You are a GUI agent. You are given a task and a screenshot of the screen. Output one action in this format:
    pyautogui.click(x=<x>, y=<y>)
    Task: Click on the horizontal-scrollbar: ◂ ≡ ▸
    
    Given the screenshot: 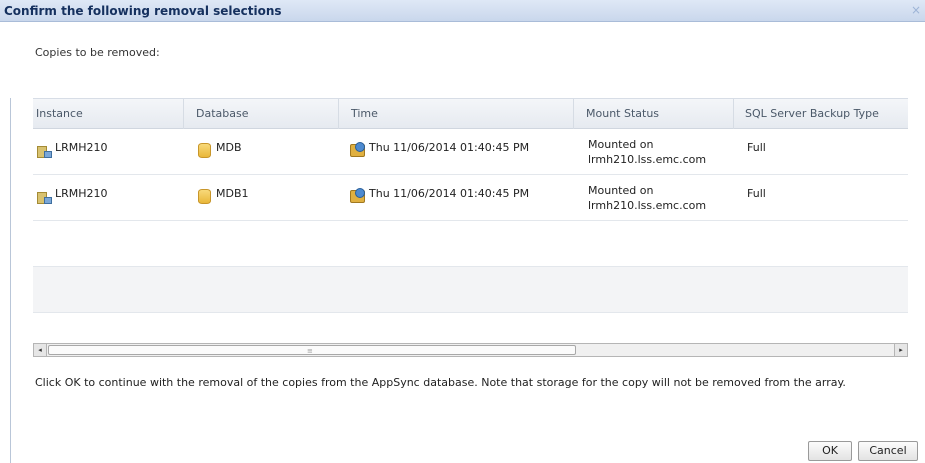 What is the action you would take?
    pyautogui.click(x=470, y=350)
    